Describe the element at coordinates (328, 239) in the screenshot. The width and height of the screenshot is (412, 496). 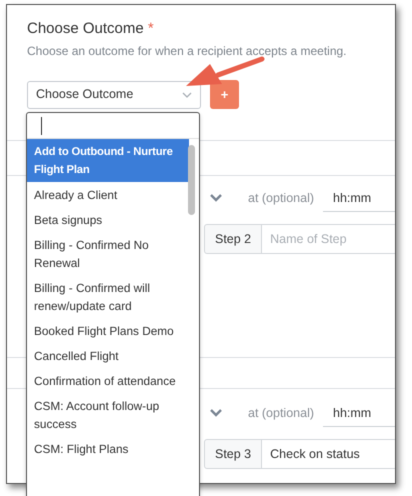
I see `step-name-field: Name of Step` at that location.